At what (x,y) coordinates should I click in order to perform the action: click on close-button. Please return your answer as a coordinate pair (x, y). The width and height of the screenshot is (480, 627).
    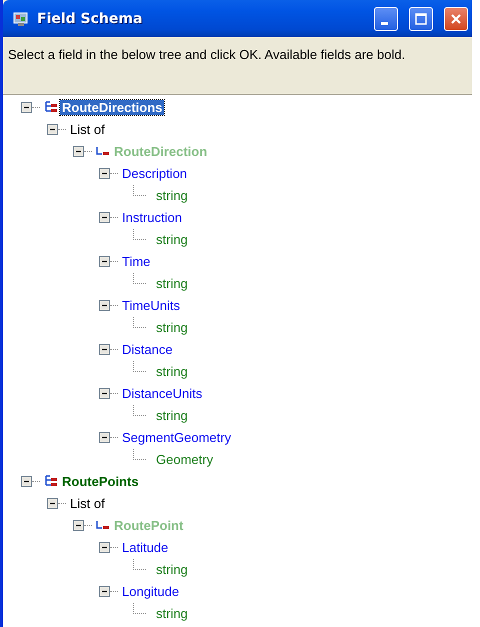
    Looking at the image, I should click on (456, 18).